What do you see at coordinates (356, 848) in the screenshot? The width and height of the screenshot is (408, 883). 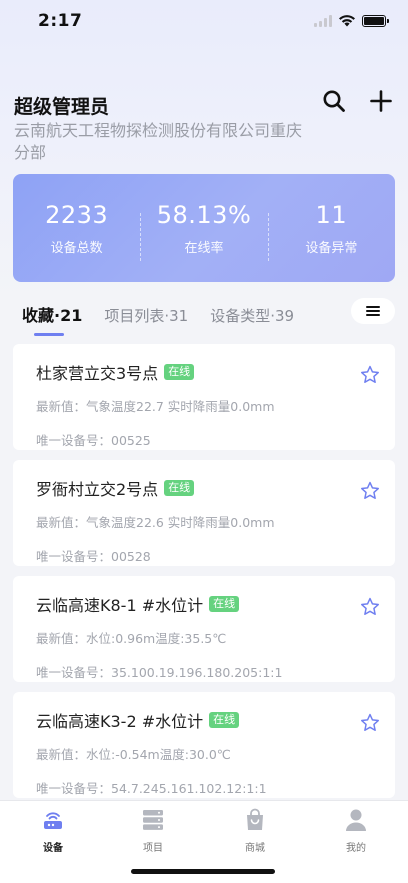 I see `nav-label: 我的` at bounding box center [356, 848].